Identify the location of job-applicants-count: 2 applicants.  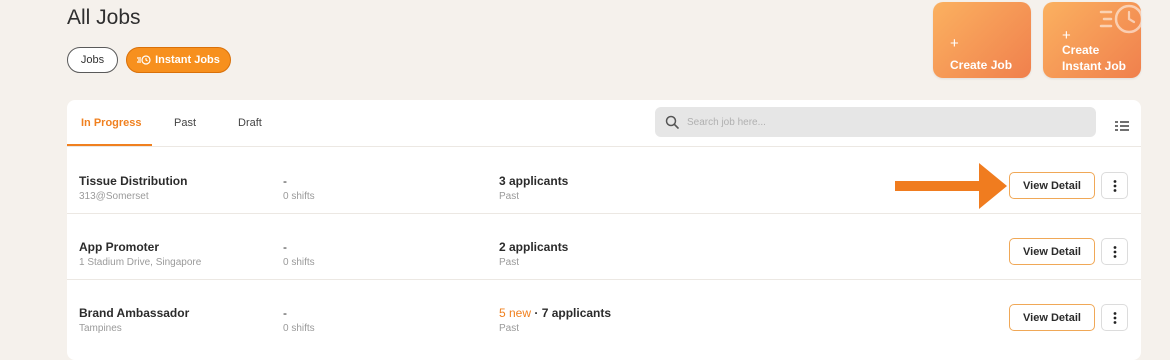
(534, 247).